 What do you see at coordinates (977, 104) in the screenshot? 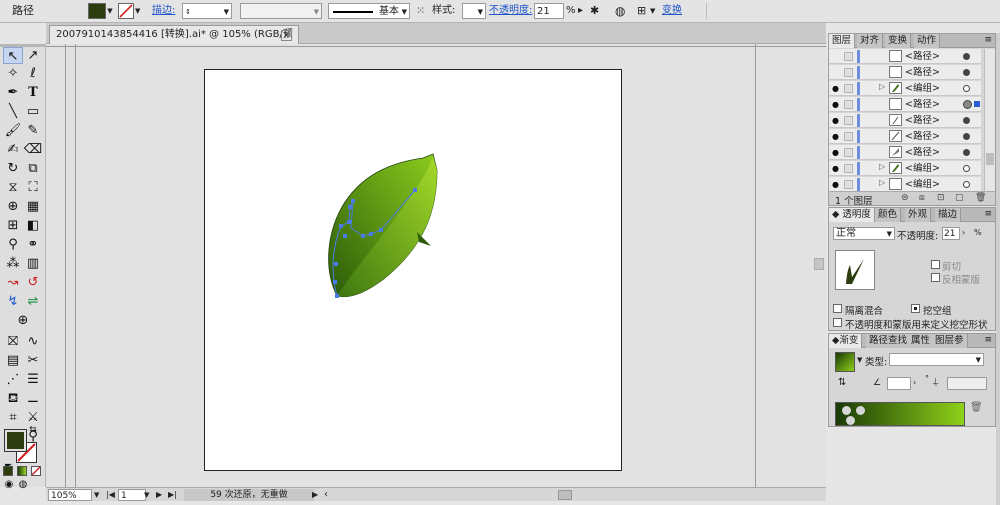
I see `selection-indicator-icon` at bounding box center [977, 104].